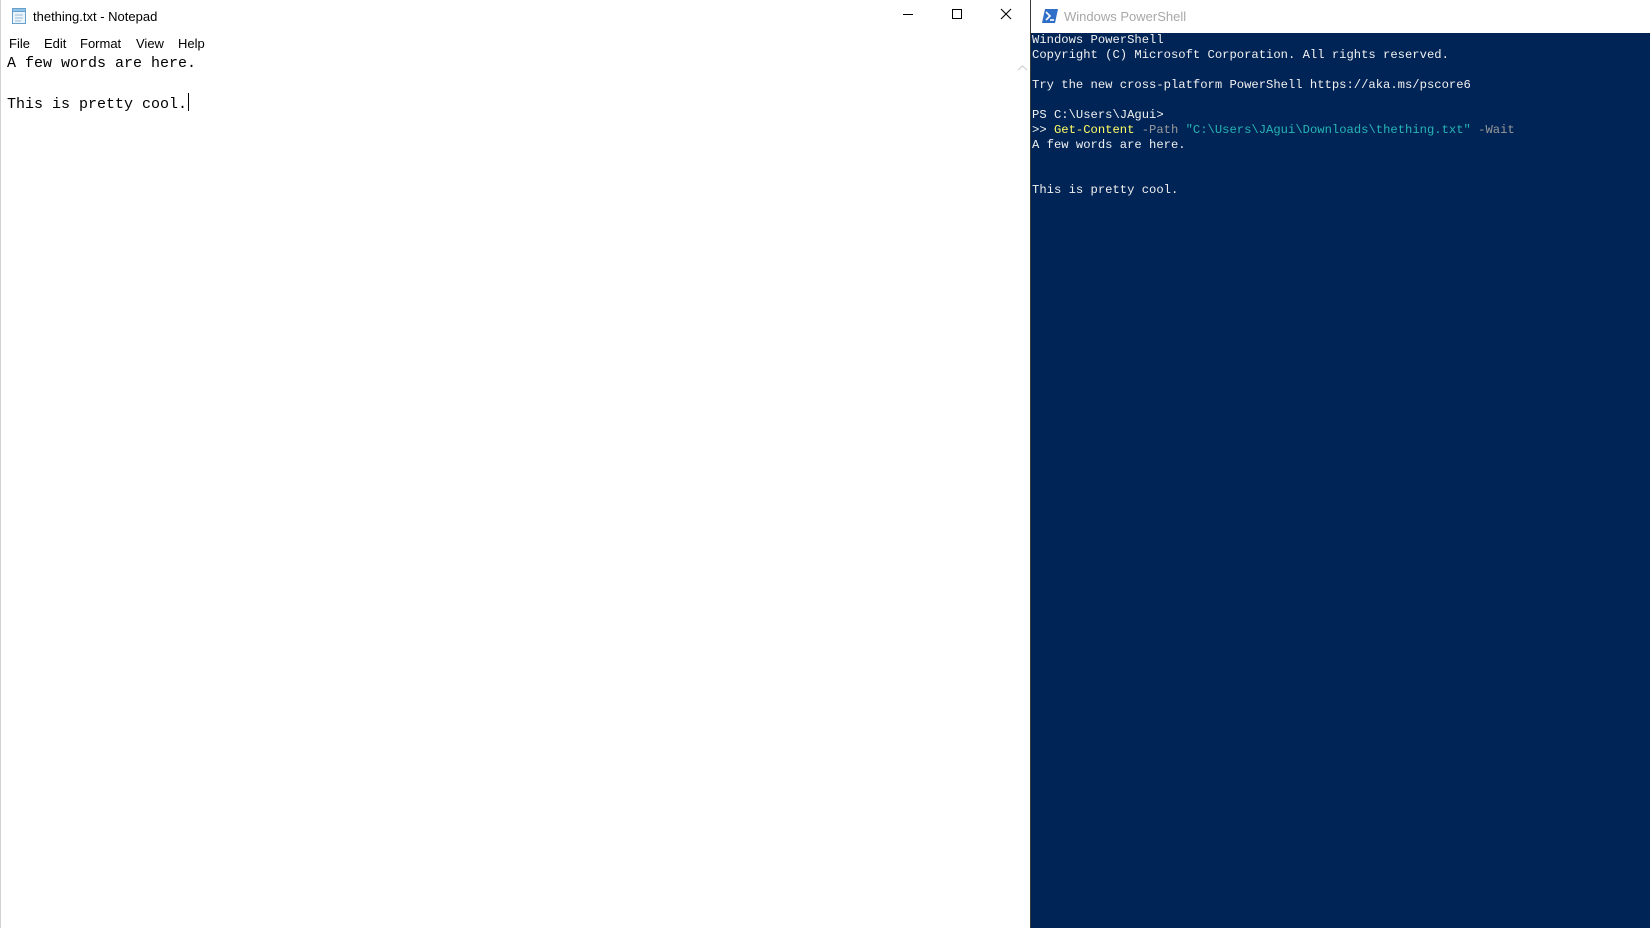 The height and width of the screenshot is (928, 1650). Describe the element at coordinates (1094, 130) in the screenshot. I see `cmdlet-name: Get-Content` at that location.